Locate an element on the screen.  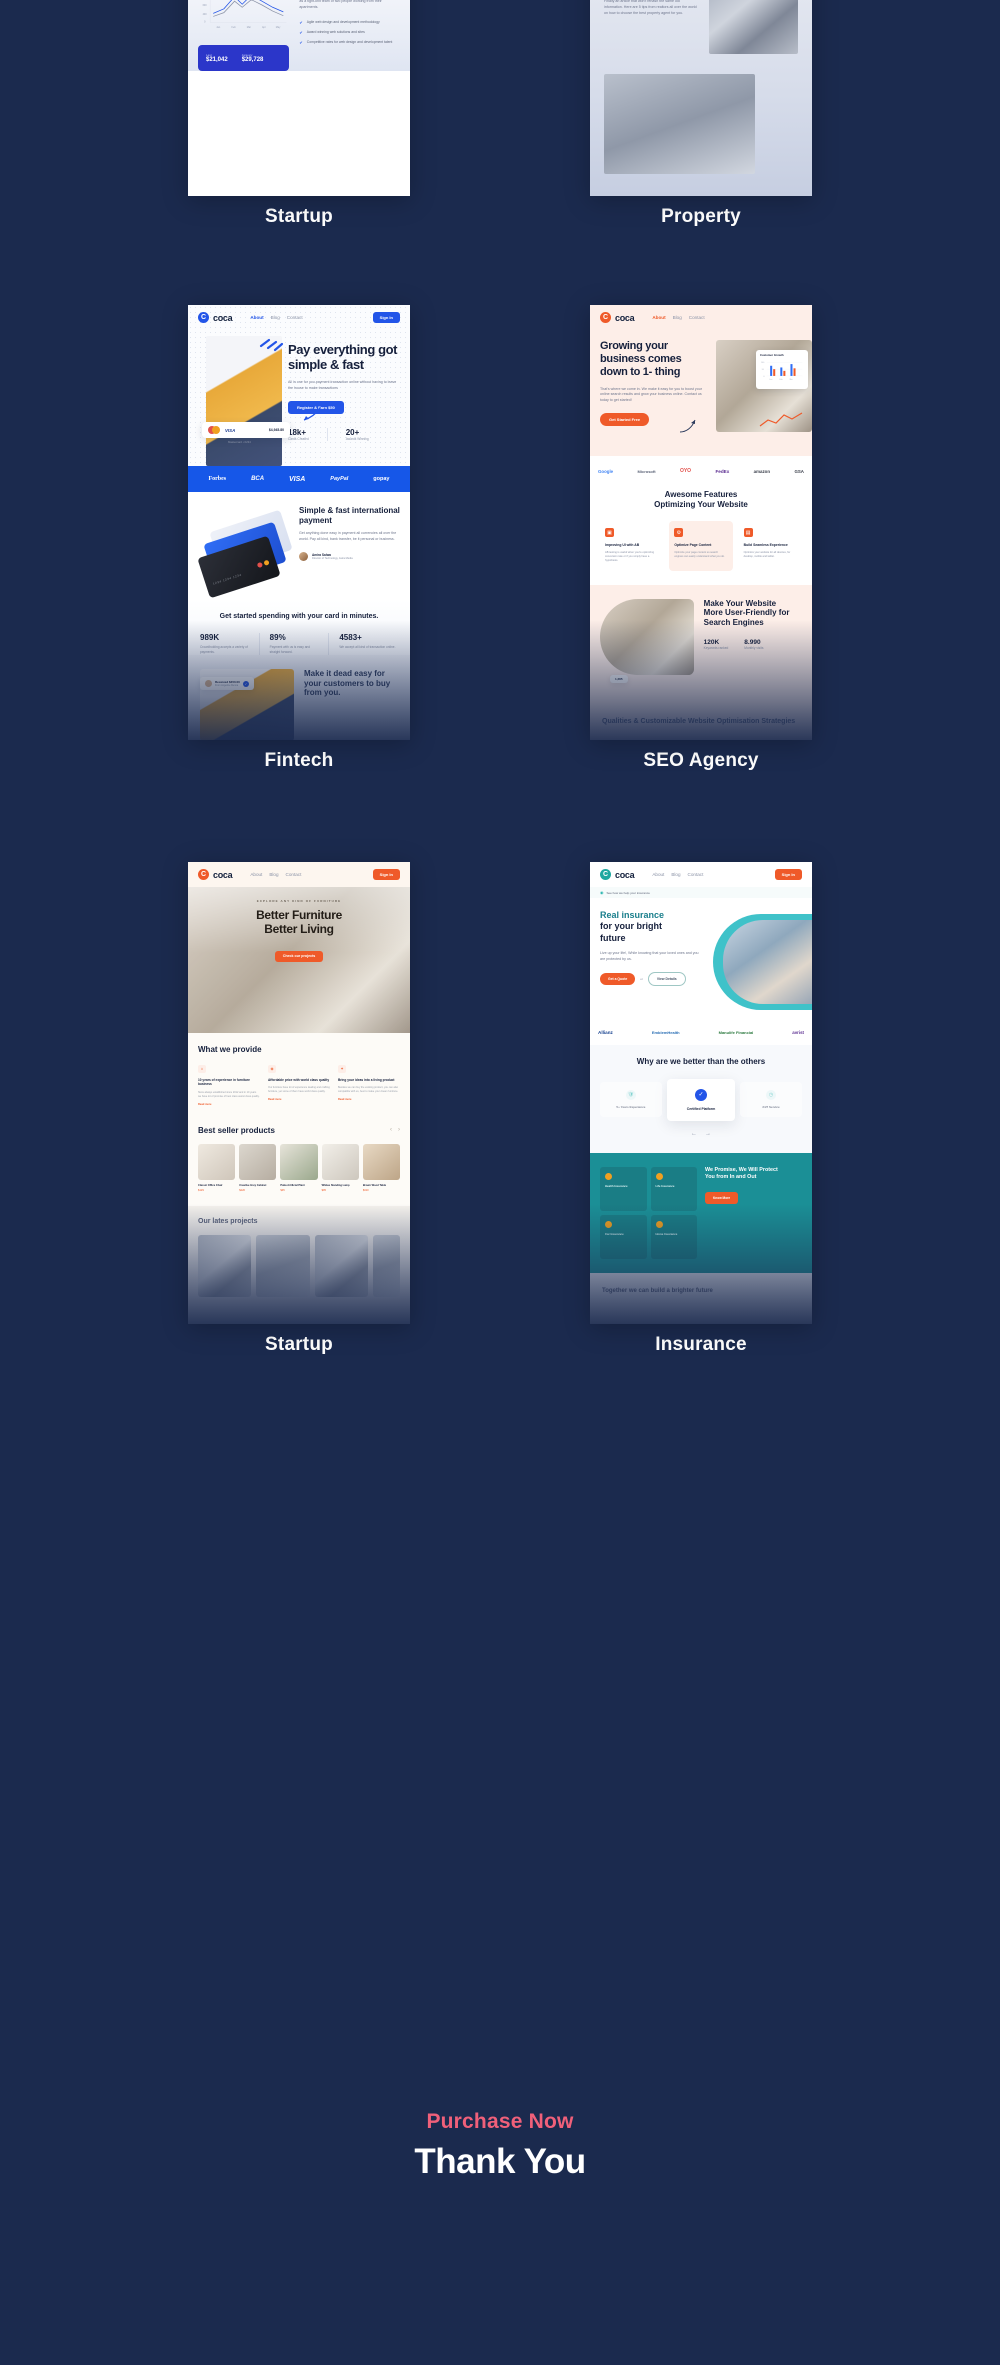
fintech-hero-visual: VISA $4,945.80 Mastercard • 0234 is located at coordinates (239, 398).